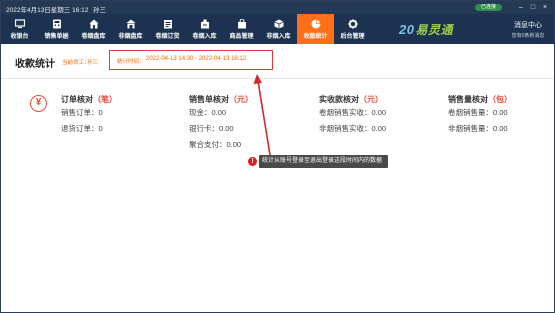  Describe the element at coordinates (324, 161) in the screenshot. I see `statistics-tooltip: 统计从账号登录至退出登录这段时间内的数据` at that location.